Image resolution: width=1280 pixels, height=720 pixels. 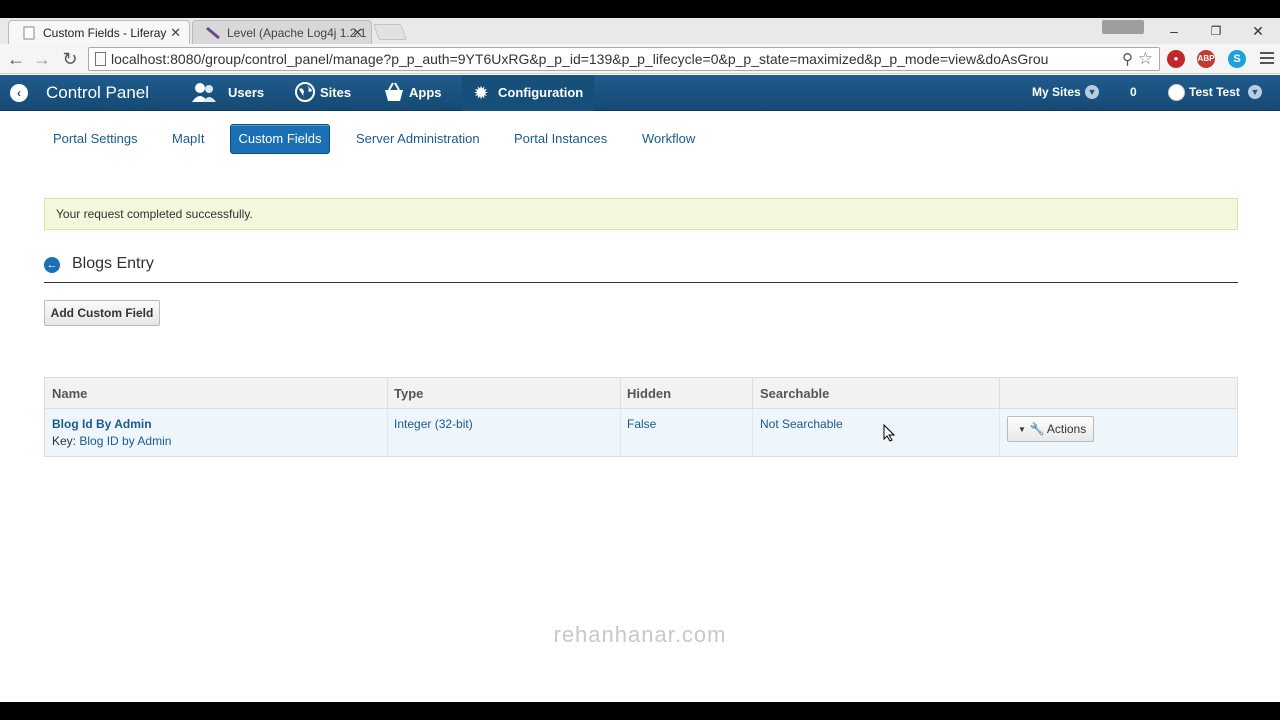 I want to click on stop-icon: ●, so click(x=1176, y=59).